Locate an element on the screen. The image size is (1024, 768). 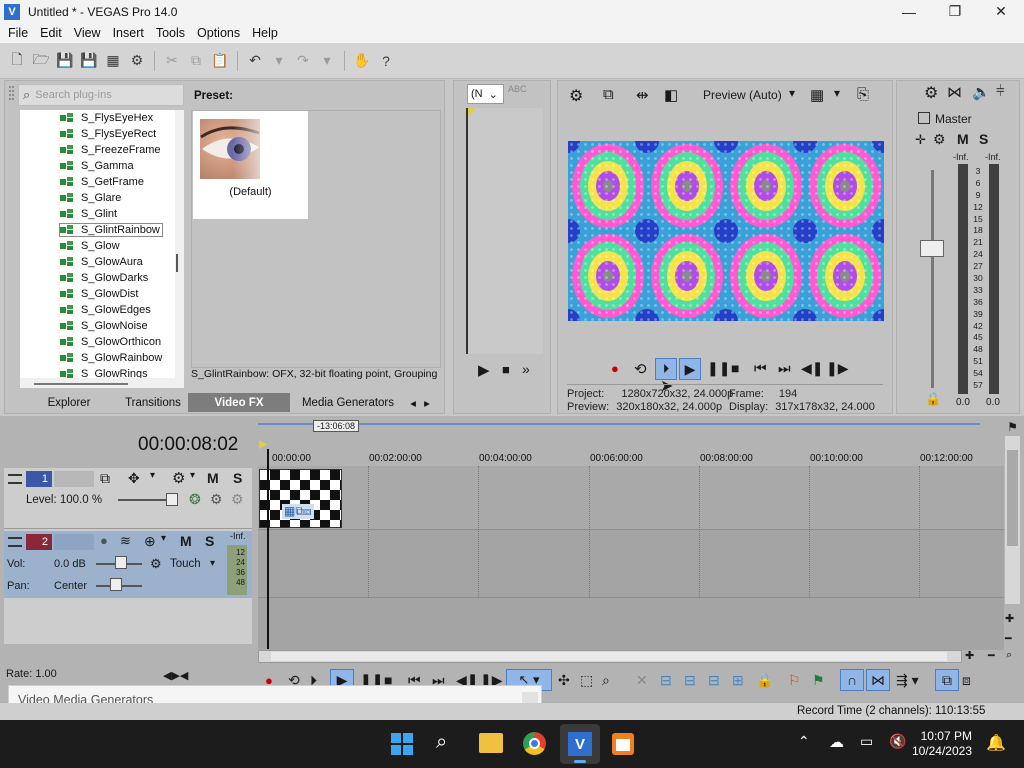
go-to-end-icon: ⏭ is located at coordinates (784, 368).